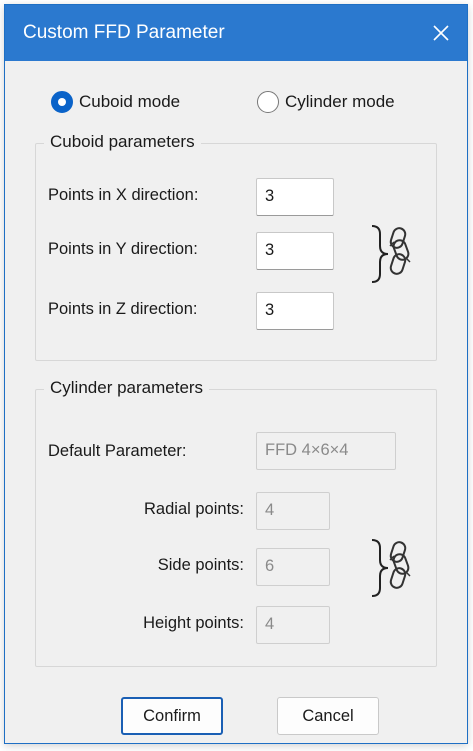 This screenshot has width=473, height=751. Describe the element at coordinates (123, 195) in the screenshot. I see `x-direction-label: Points in X direction:` at that location.